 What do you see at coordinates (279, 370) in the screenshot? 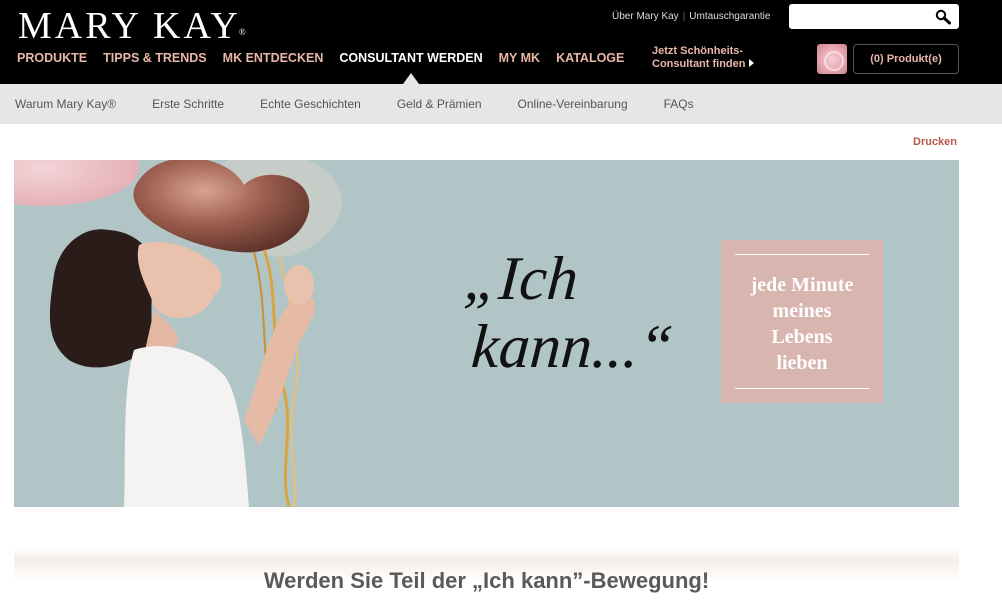
I see `woman-arm` at bounding box center [279, 370].